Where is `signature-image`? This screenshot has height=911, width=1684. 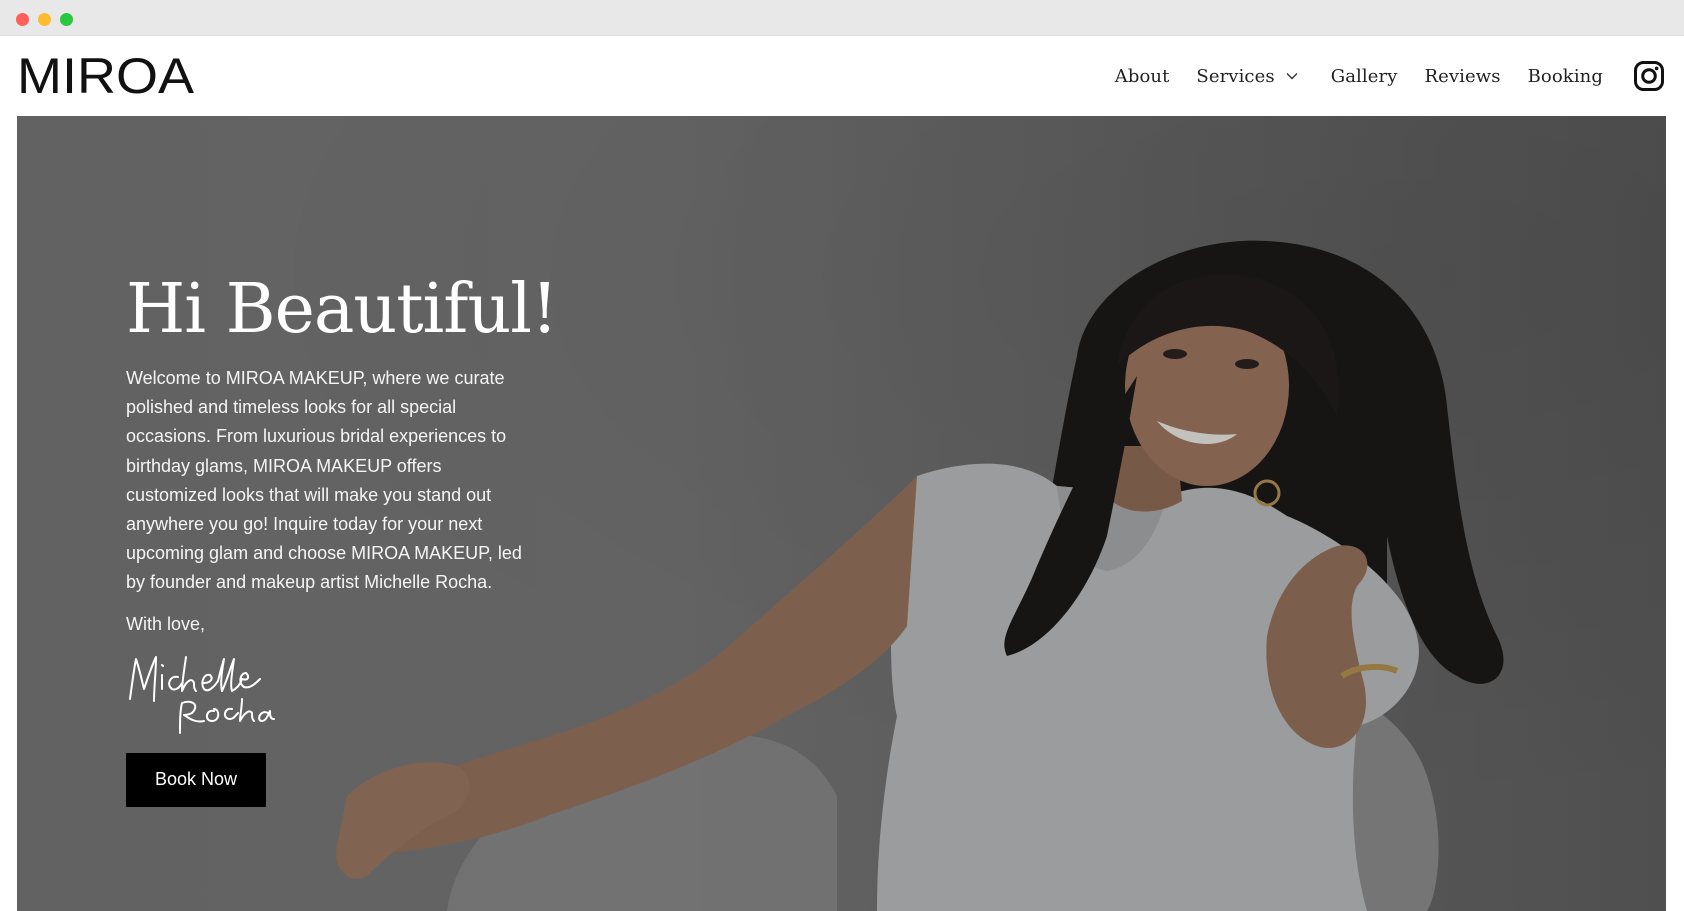
signature-image is located at coordinates (202, 694).